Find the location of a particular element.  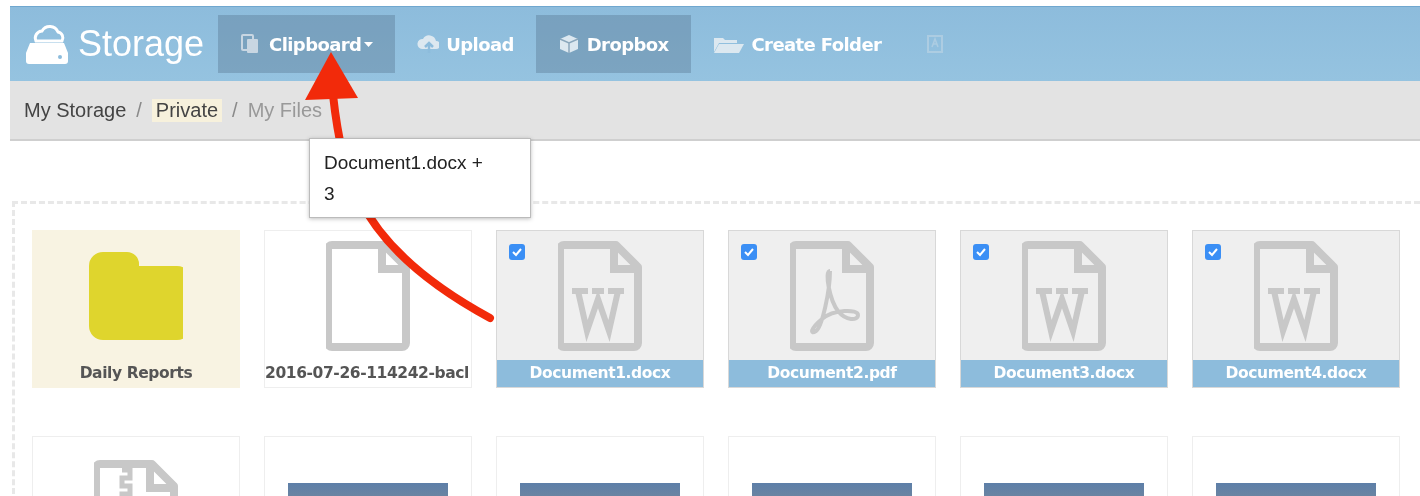

cloud-drive-icon is located at coordinates (47, 44).